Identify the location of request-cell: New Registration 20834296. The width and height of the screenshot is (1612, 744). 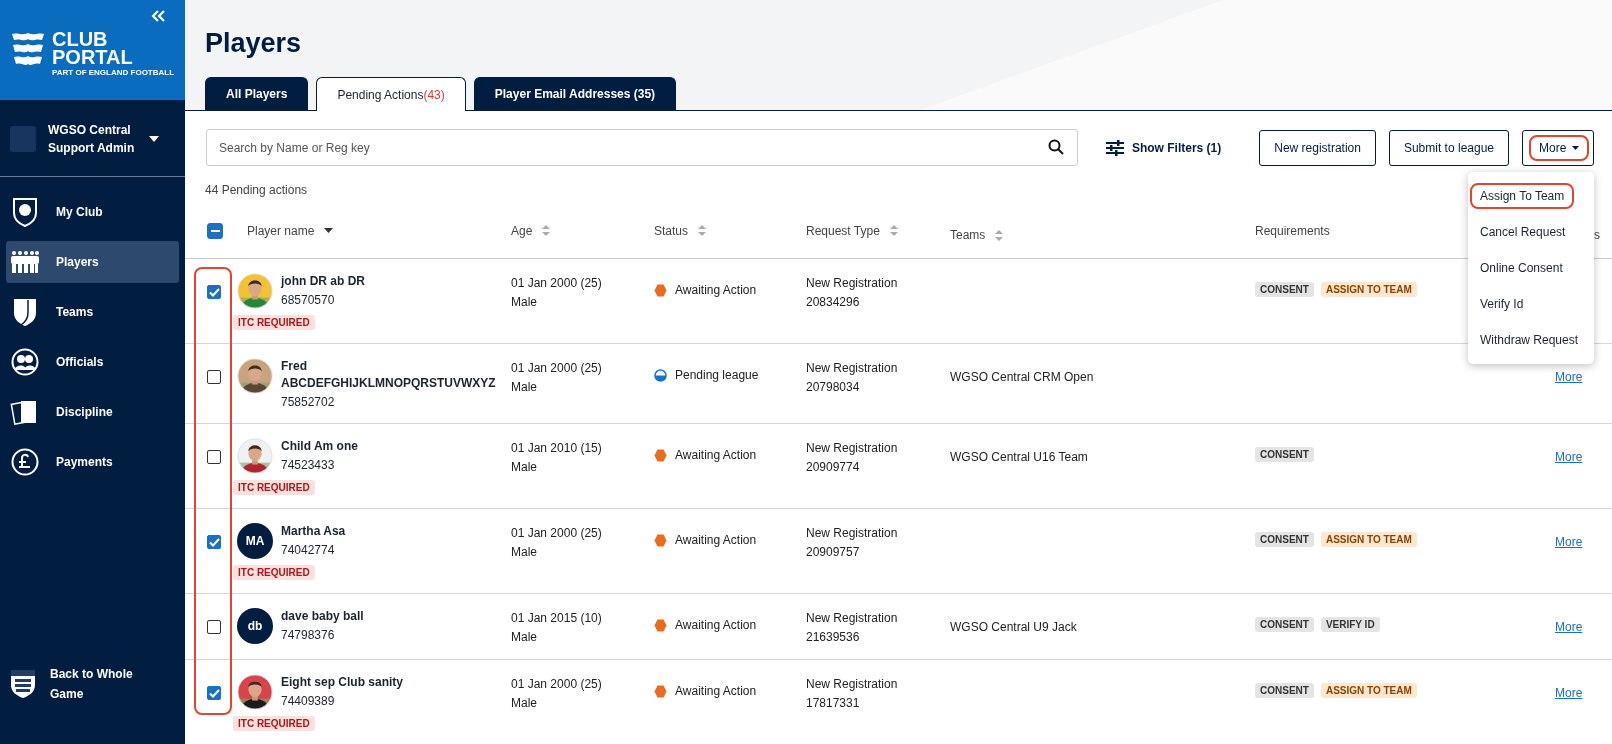
(852, 292).